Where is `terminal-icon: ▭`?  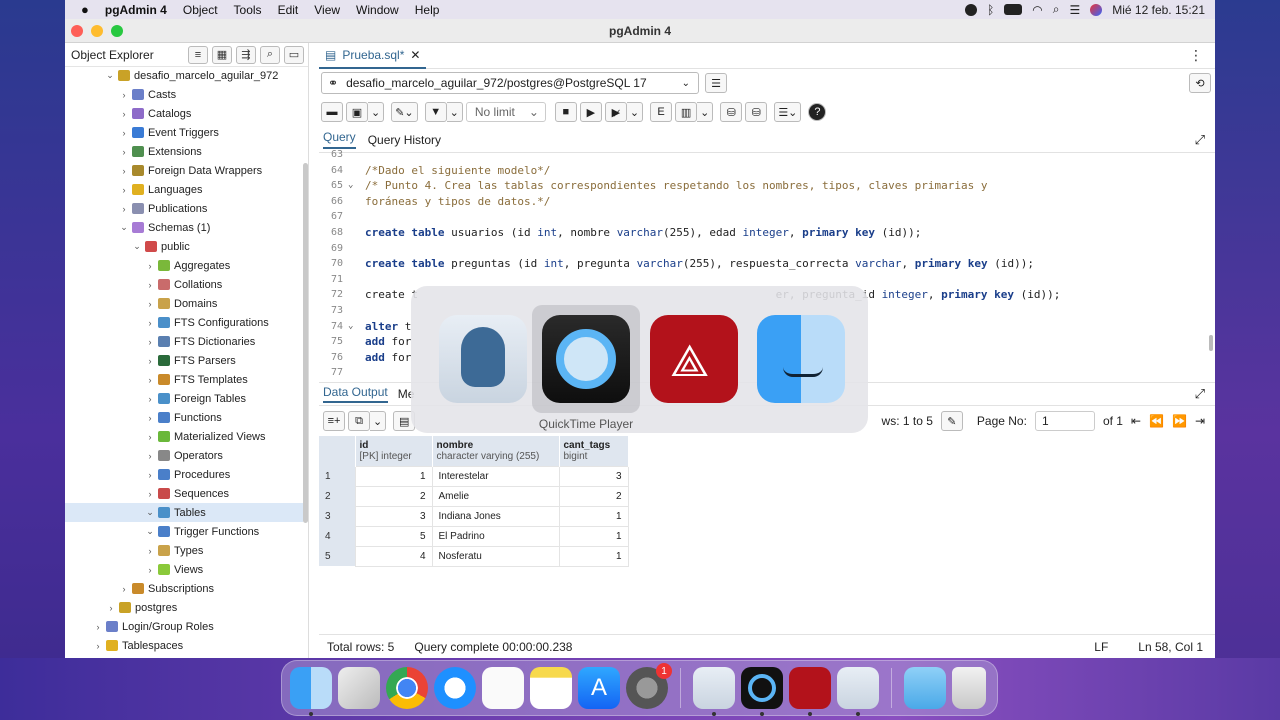 terminal-icon: ▭ is located at coordinates (294, 54).